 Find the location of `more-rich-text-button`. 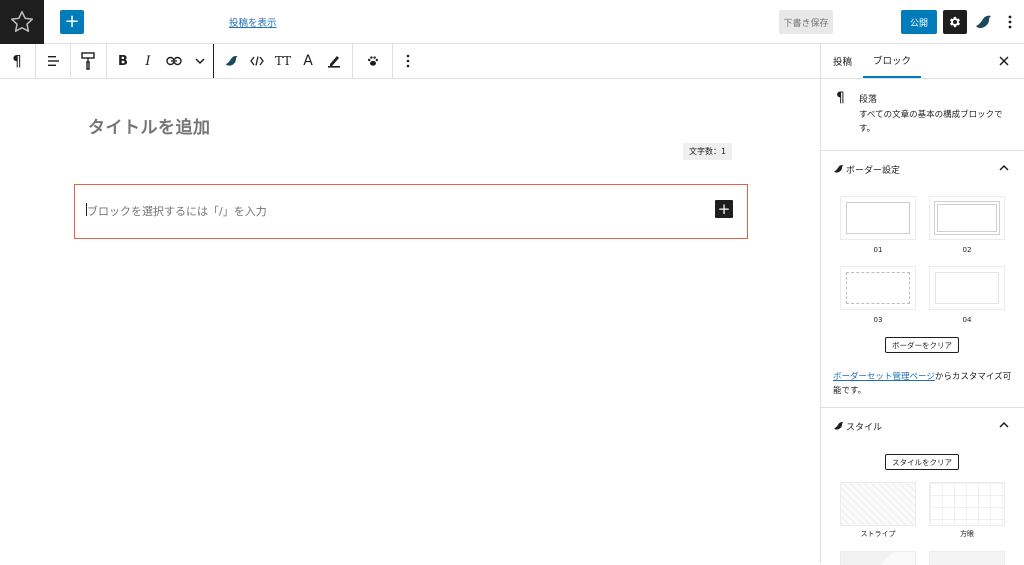

more-rich-text-button is located at coordinates (200, 61).